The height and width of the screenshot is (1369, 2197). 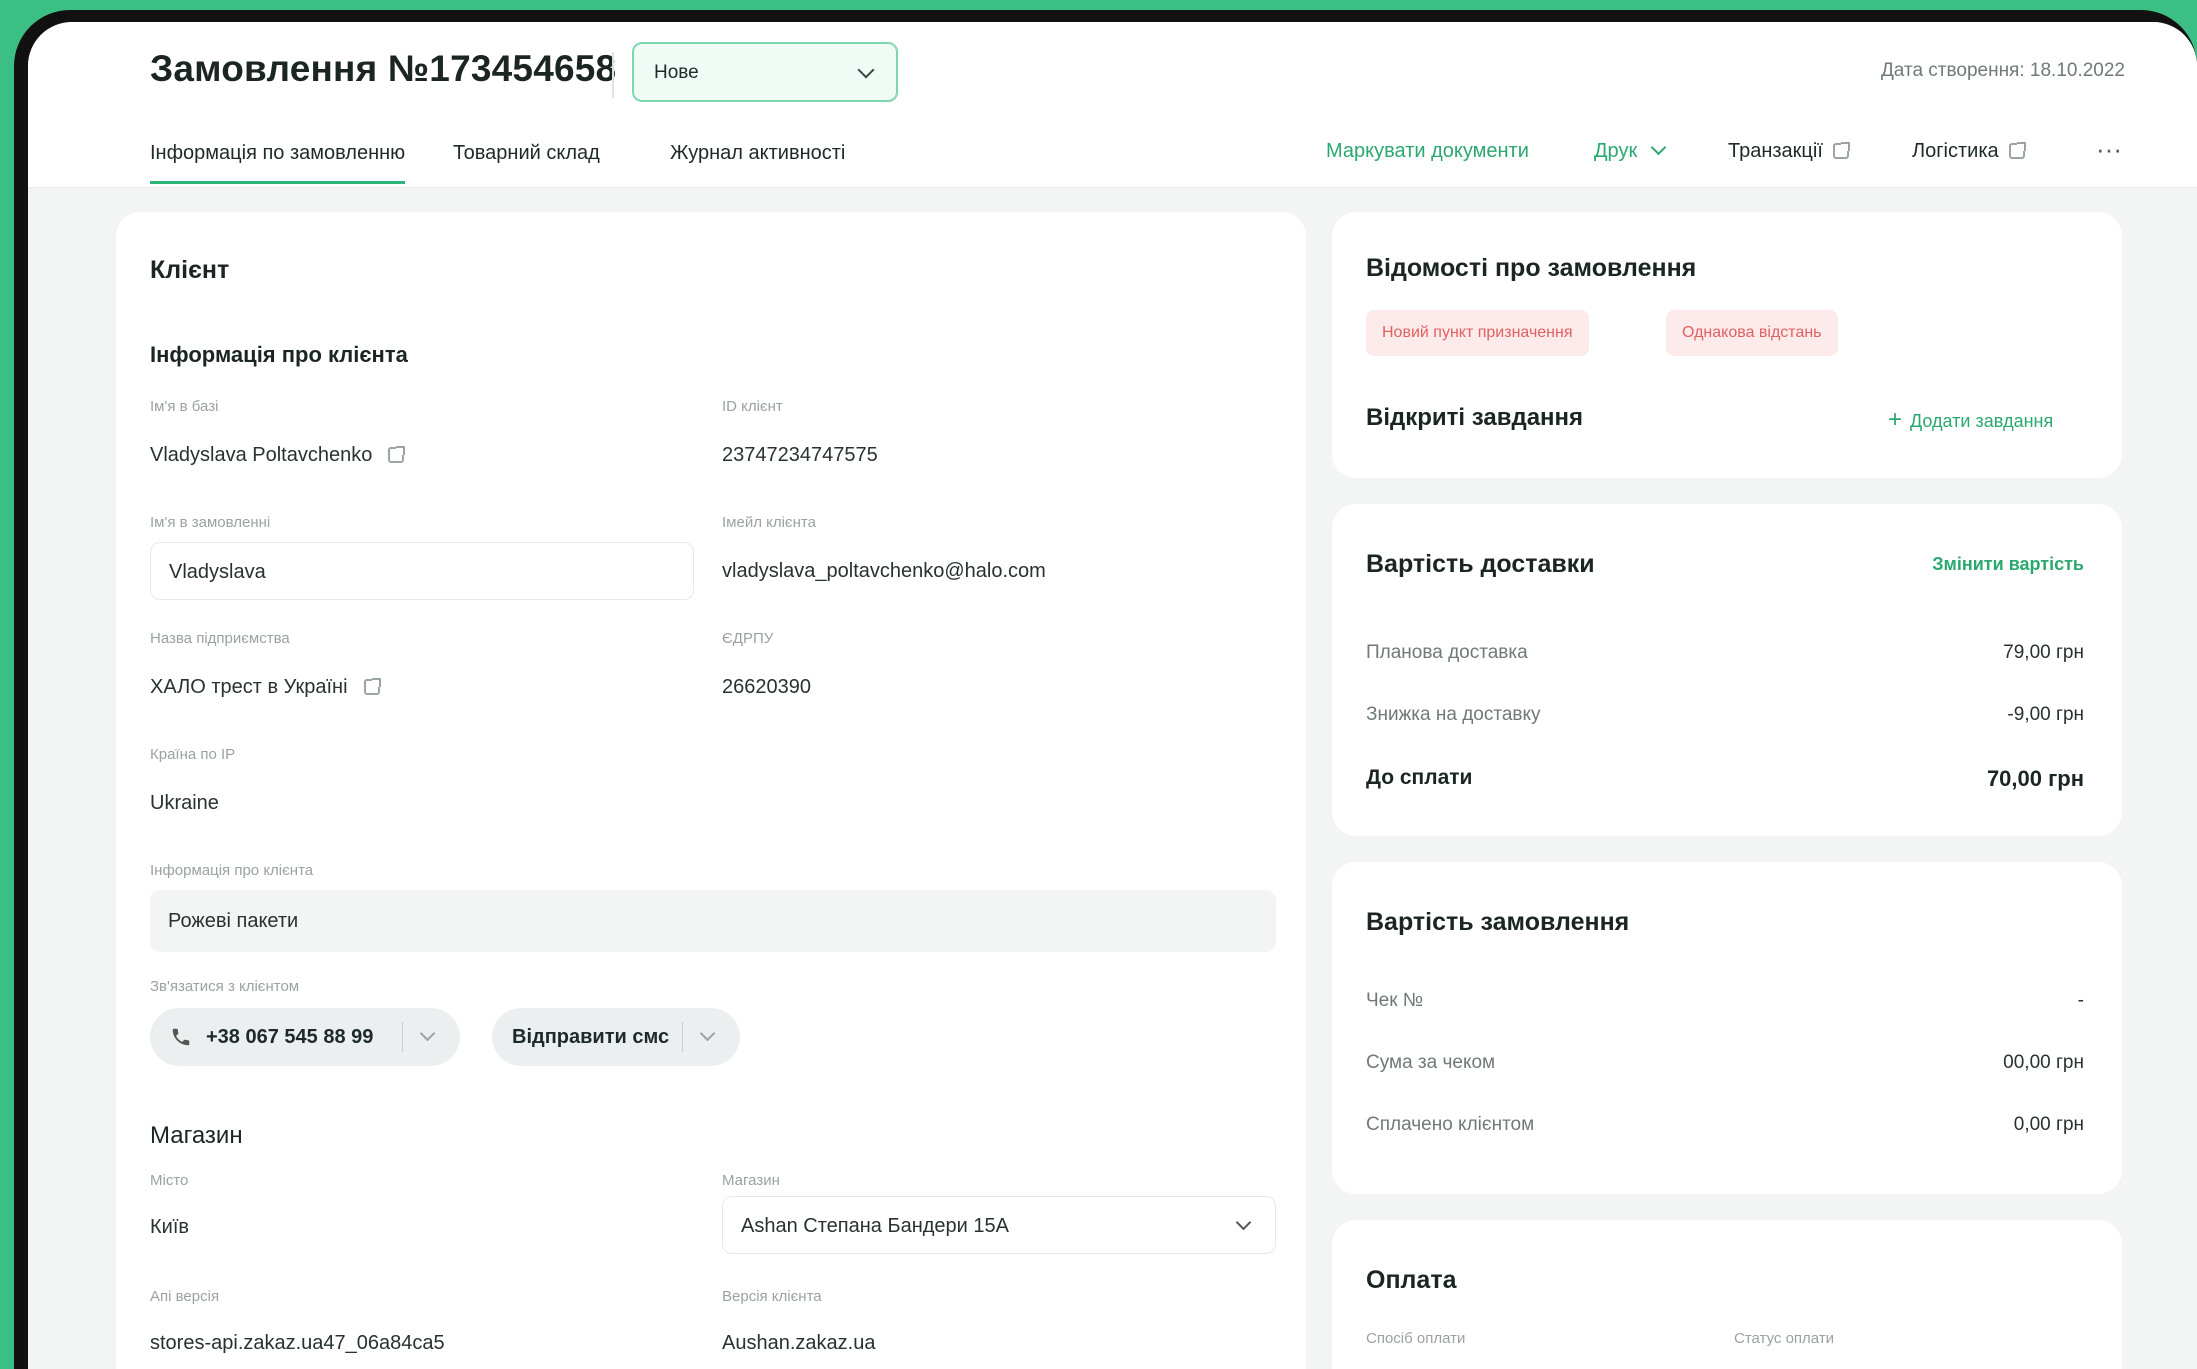 I want to click on print-label: Друк, so click(x=1616, y=151).